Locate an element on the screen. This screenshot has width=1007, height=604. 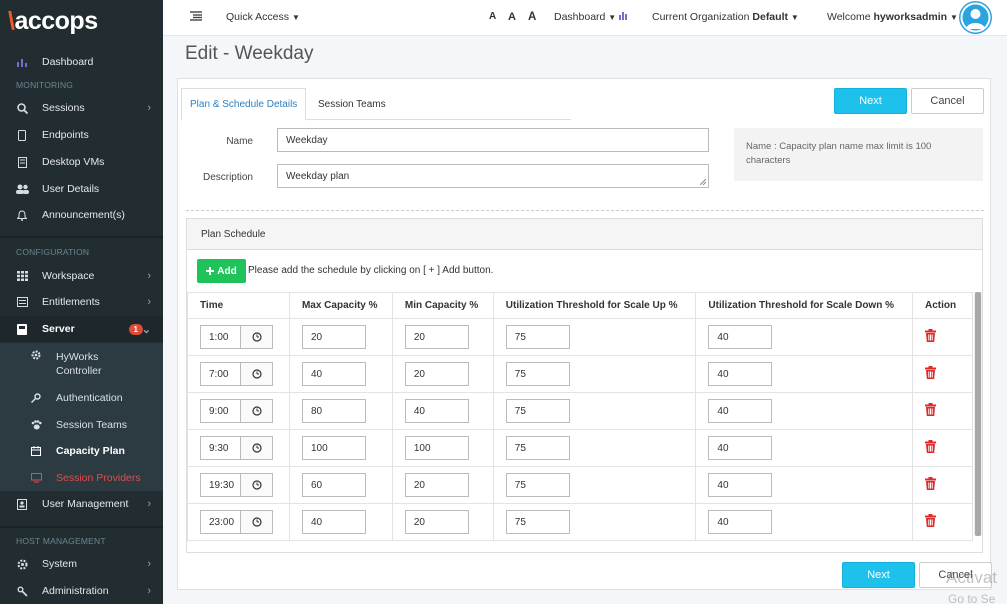
time-input: 7:00 is located at coordinates (220, 374).